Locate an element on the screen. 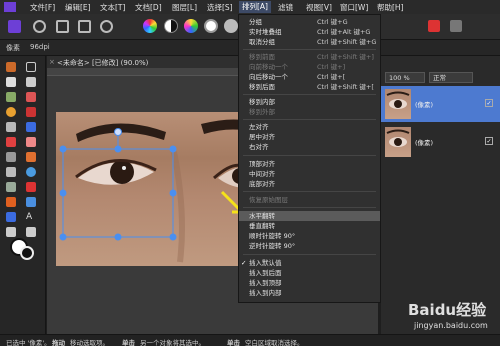  photo-persona-icon is located at coordinates (14, 26).